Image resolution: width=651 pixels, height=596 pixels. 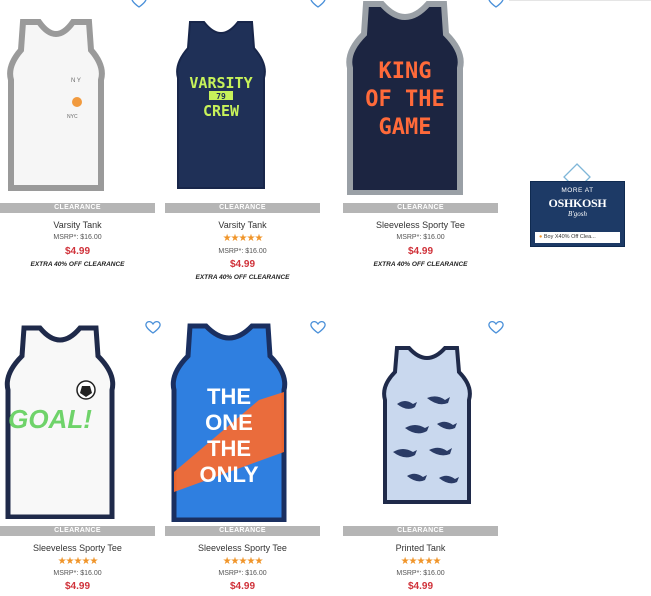 I want to click on product-image: GOAL!, so click(x=80, y=418).